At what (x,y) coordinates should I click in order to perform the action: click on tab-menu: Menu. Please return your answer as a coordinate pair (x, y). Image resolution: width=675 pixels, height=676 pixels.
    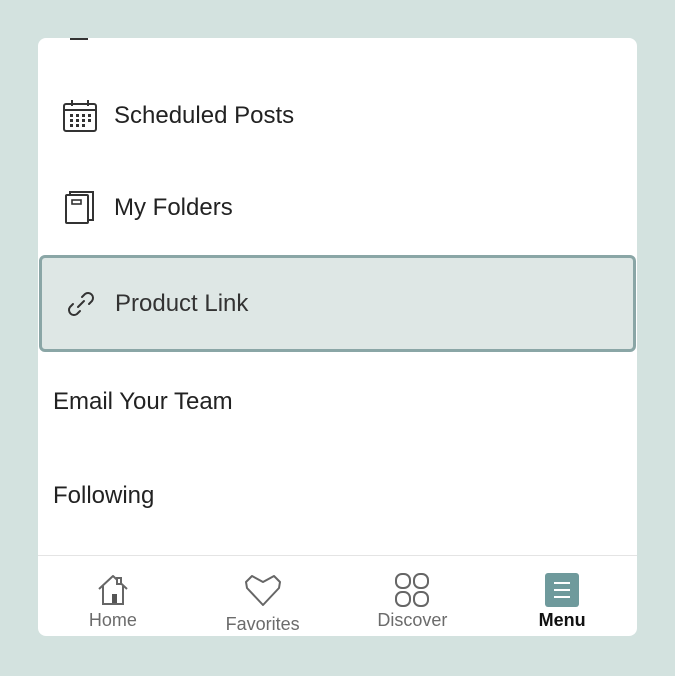
    Looking at the image, I should click on (562, 596).